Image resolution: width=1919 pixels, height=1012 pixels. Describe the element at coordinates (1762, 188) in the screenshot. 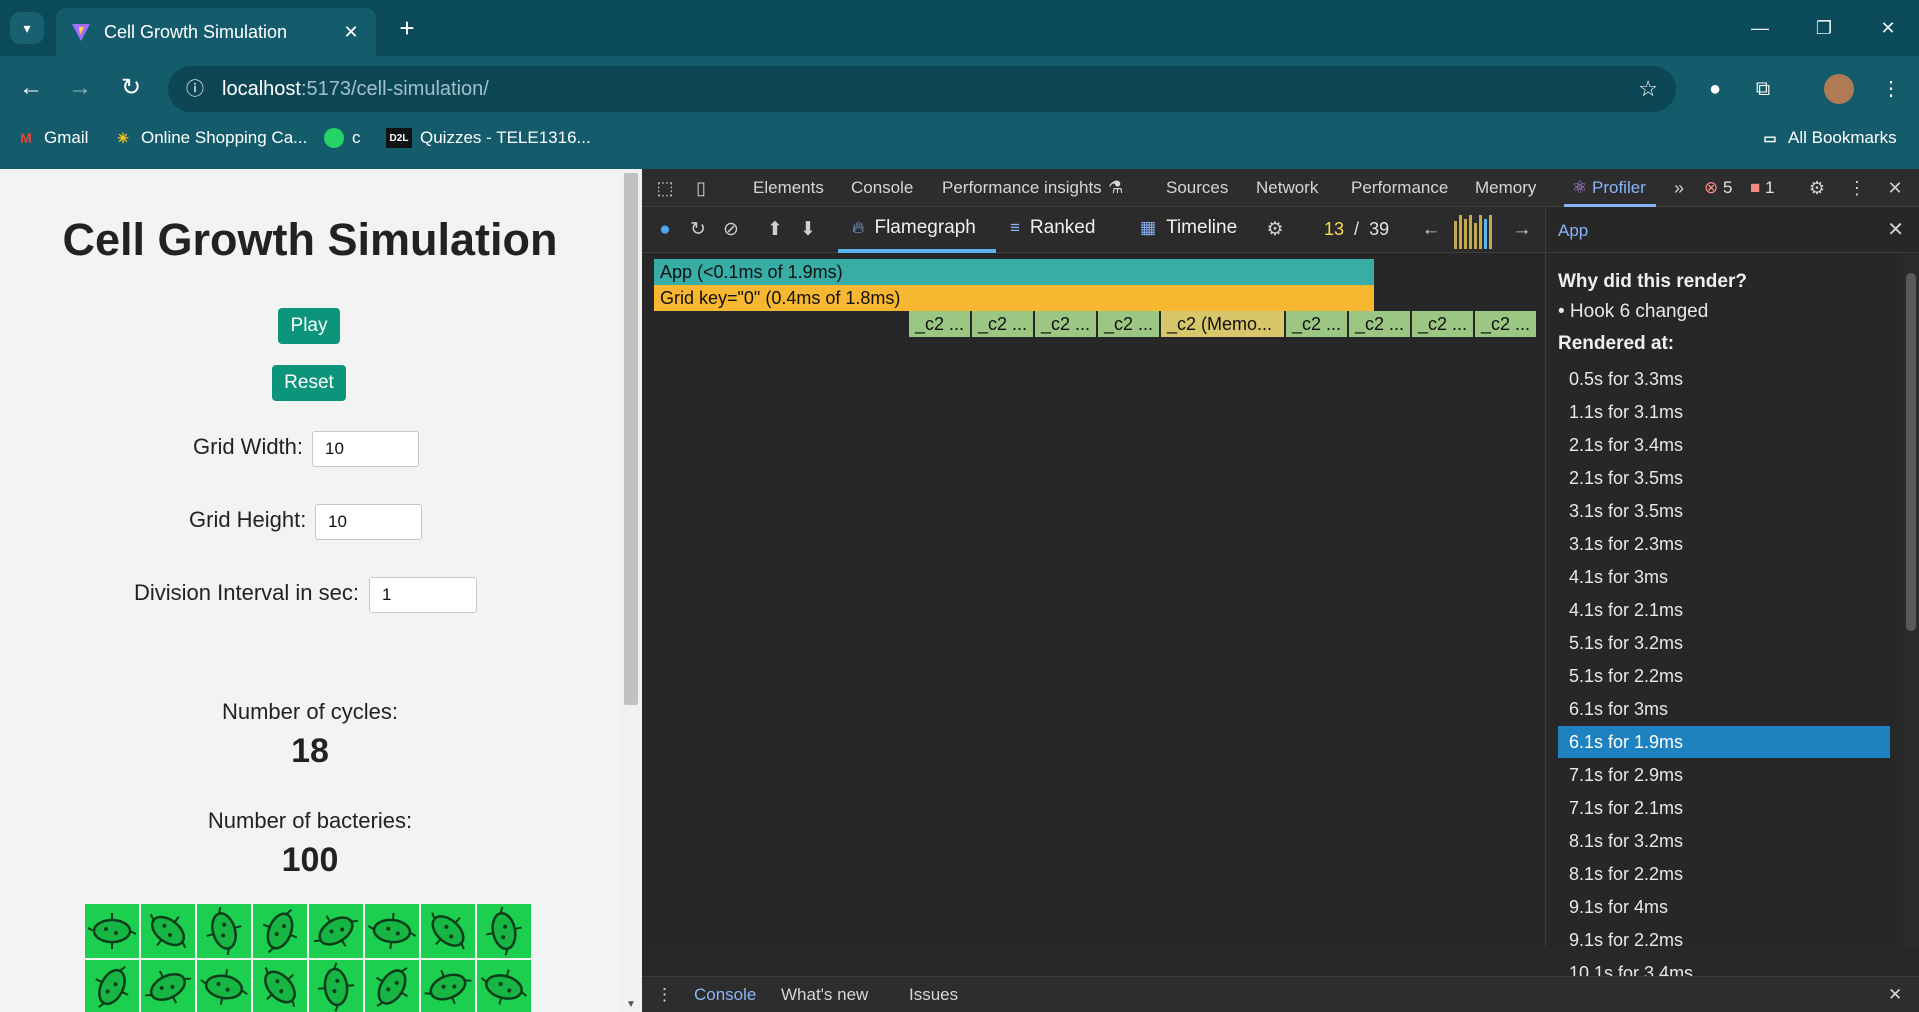

I see `issue-badge: ■ 1` at that location.